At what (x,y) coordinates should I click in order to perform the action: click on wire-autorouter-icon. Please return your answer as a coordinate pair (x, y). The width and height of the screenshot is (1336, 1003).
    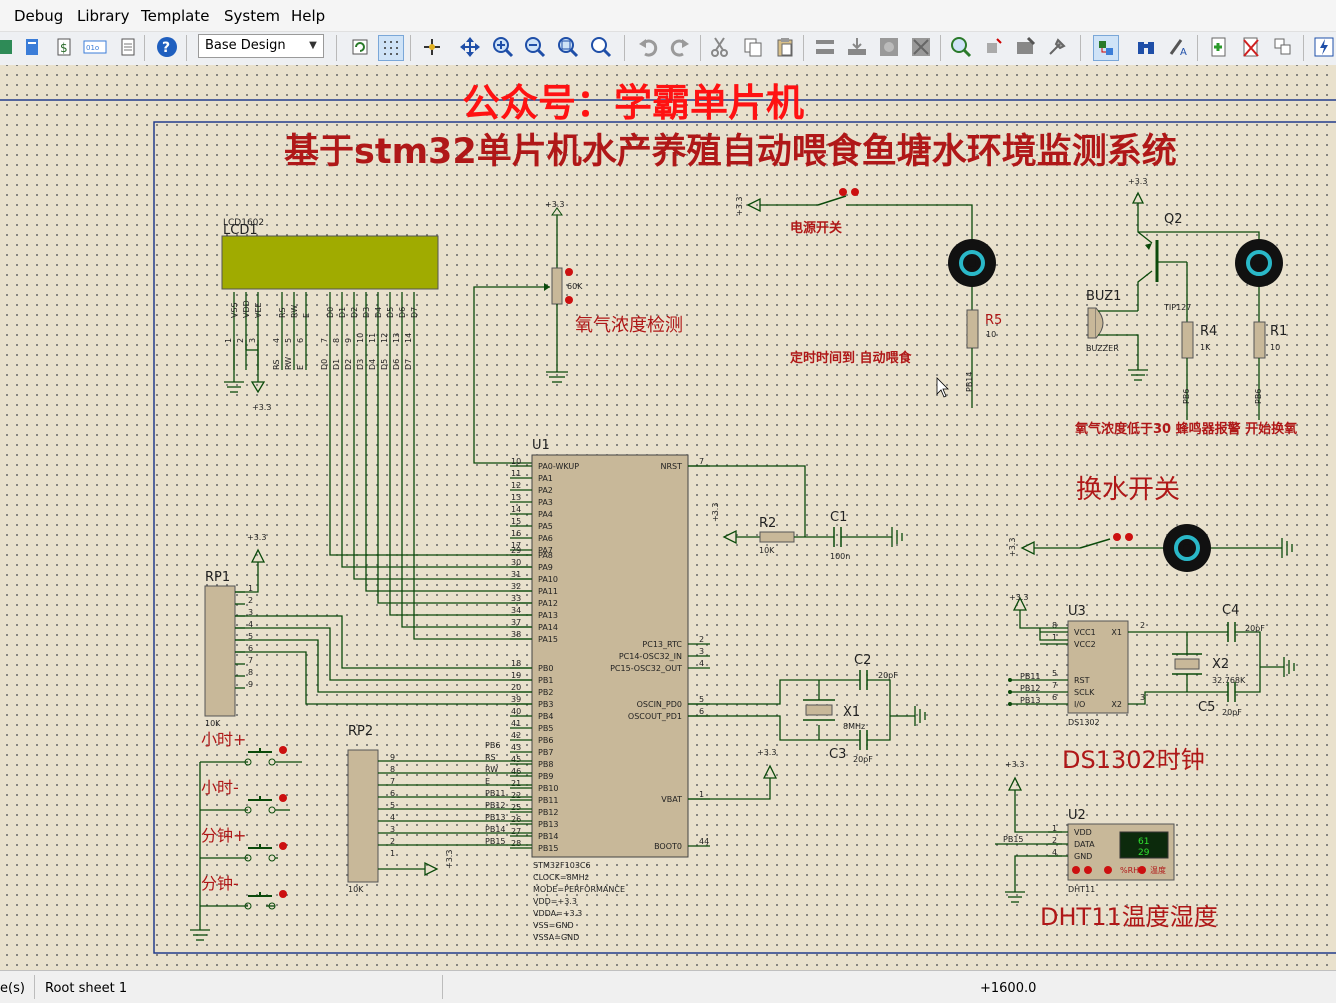
    Looking at the image, I should click on (1106, 48).